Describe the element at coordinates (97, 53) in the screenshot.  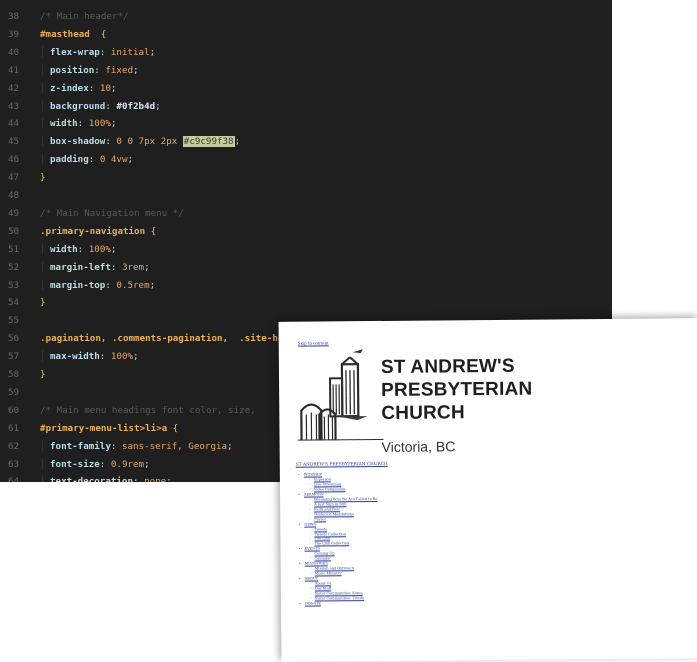
I see `code-text: │flex-wrap: initial;` at that location.